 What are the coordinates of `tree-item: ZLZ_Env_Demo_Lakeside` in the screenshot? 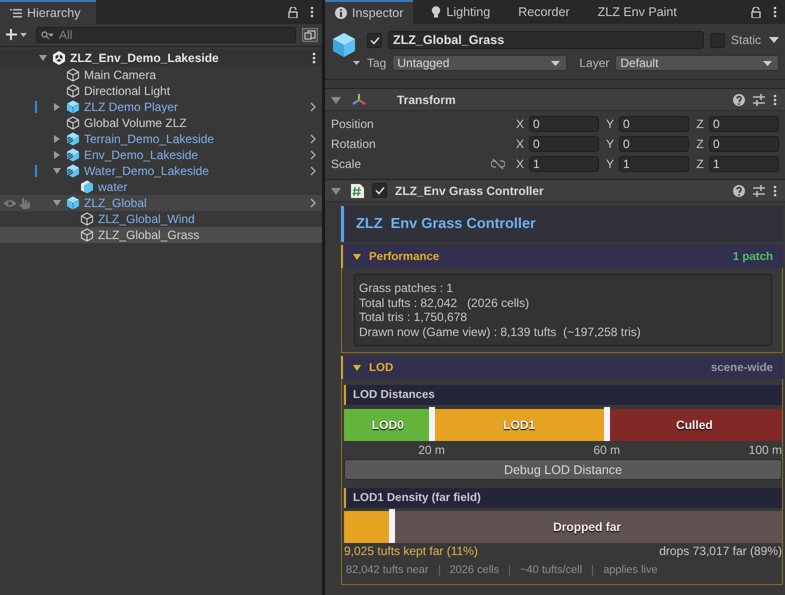 It's located at (161, 58).